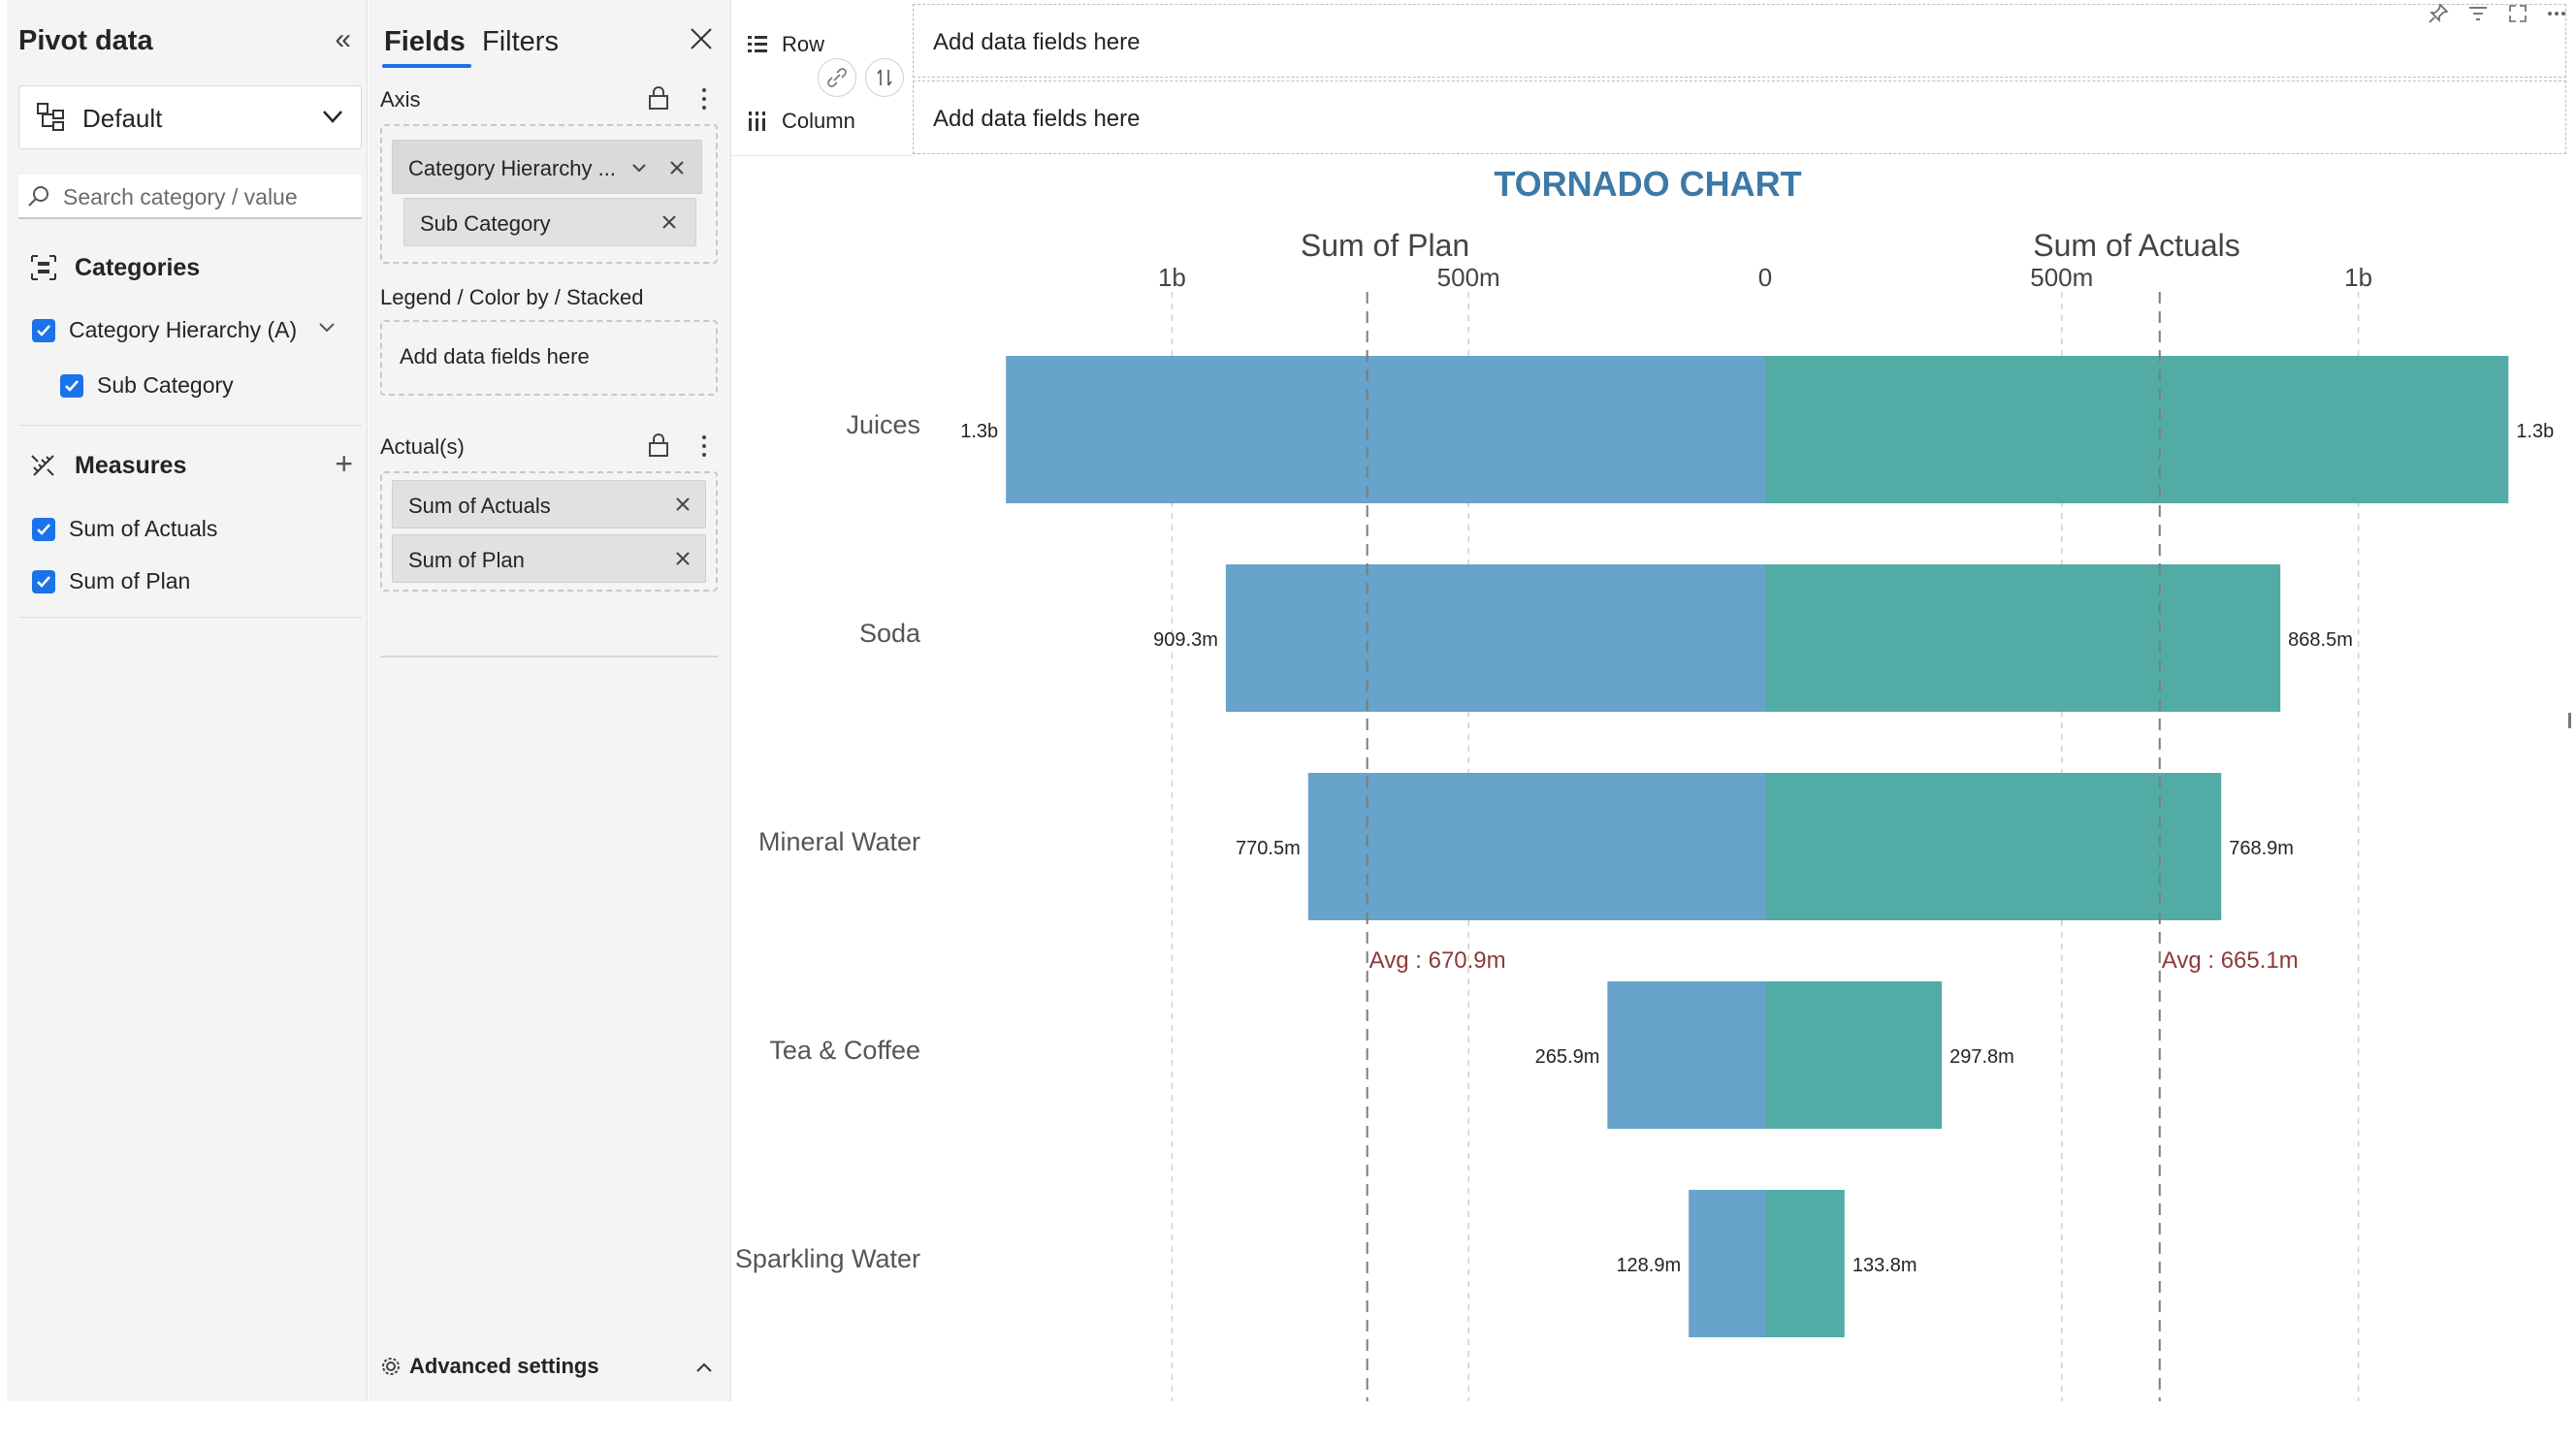 The height and width of the screenshot is (1442, 2576). What do you see at coordinates (479, 506) in the screenshot?
I see `chip-label: Sum of Actuals` at bounding box center [479, 506].